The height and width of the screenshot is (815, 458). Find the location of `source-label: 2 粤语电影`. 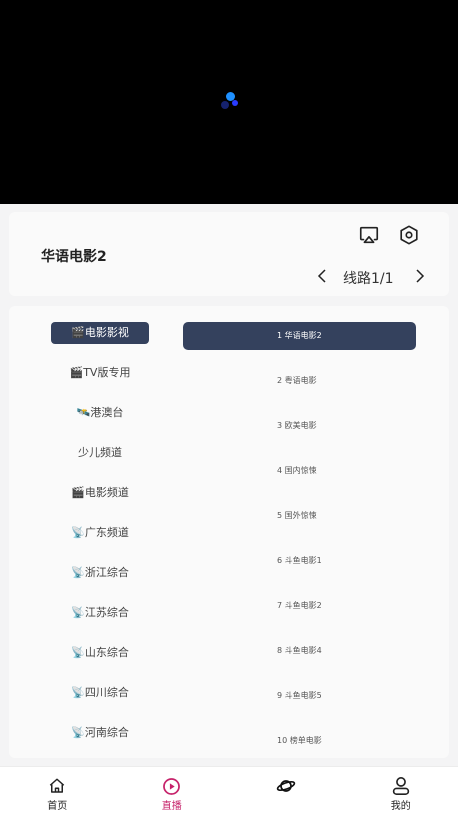

source-label: 2 粤语电影 is located at coordinates (297, 380).